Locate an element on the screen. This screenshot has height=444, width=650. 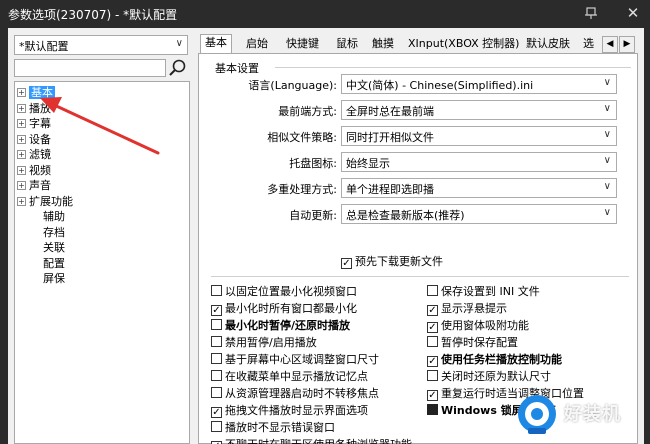
option-checkbox: 最小化时暂停/还原时播放 is located at coordinates (280, 325).